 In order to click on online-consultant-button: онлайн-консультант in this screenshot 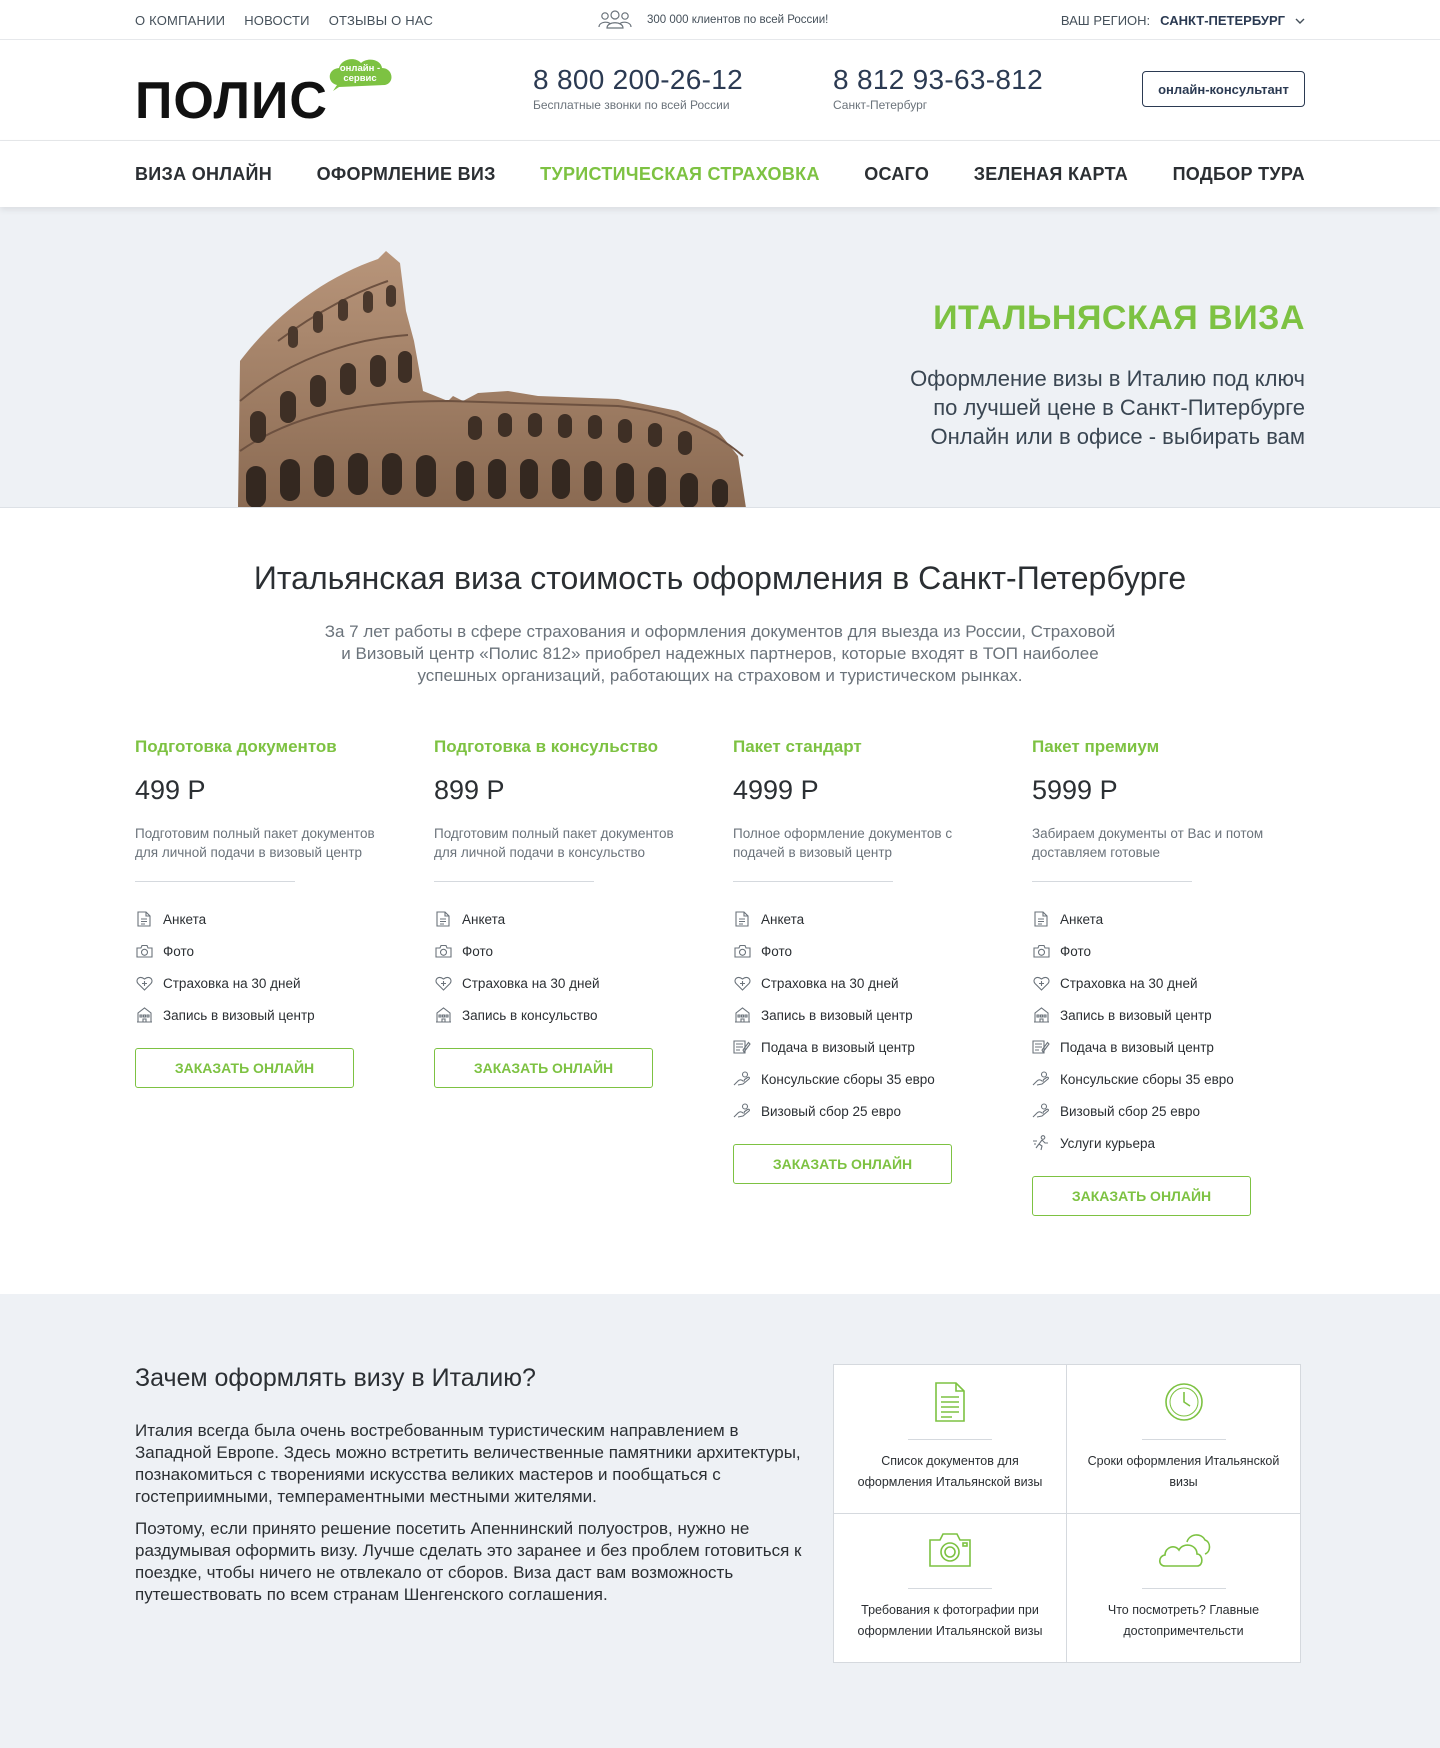, I will do `click(1223, 89)`.